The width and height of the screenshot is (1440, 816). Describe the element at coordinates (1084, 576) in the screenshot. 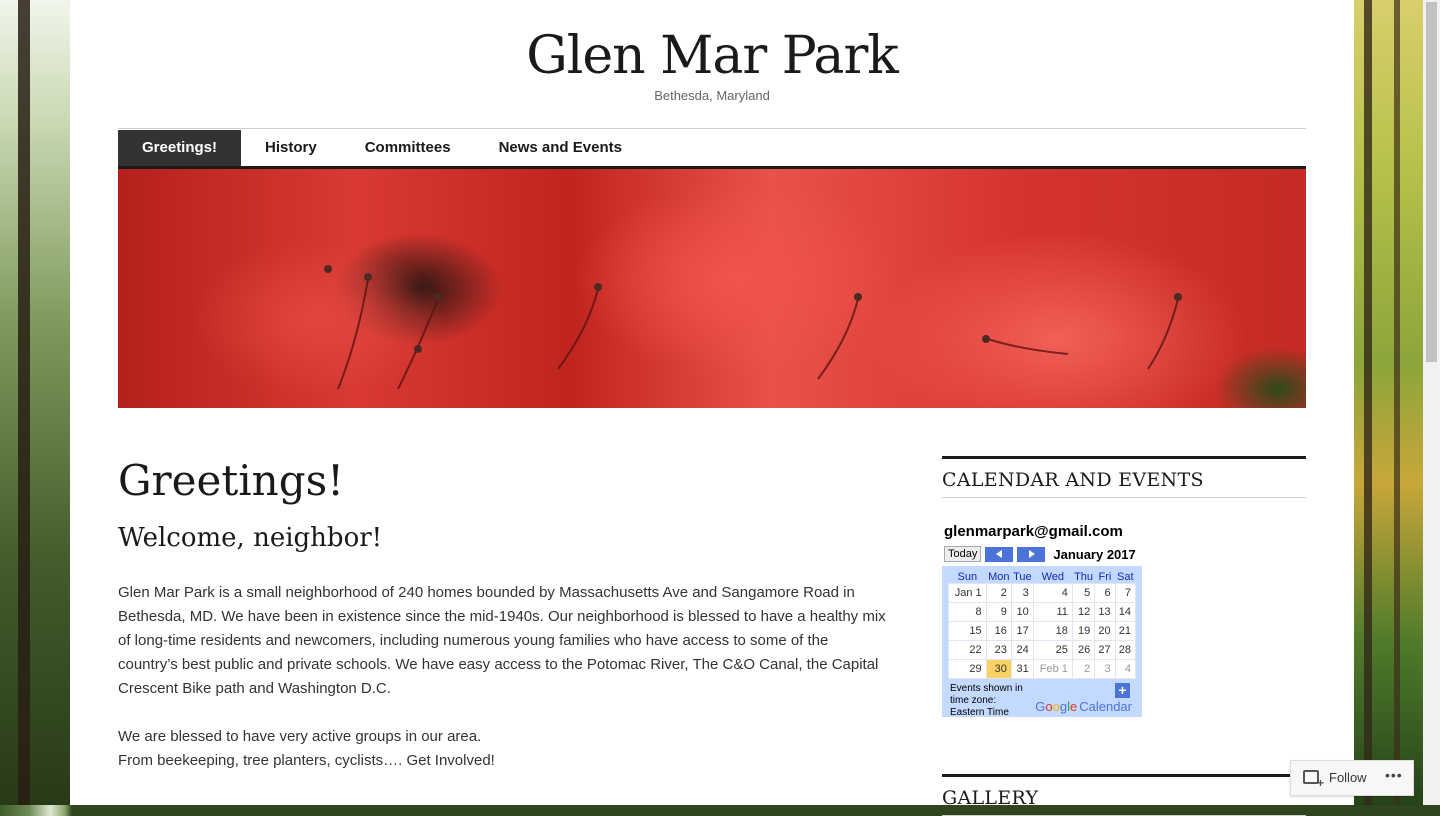

I see `weekday-header: Thu` at that location.